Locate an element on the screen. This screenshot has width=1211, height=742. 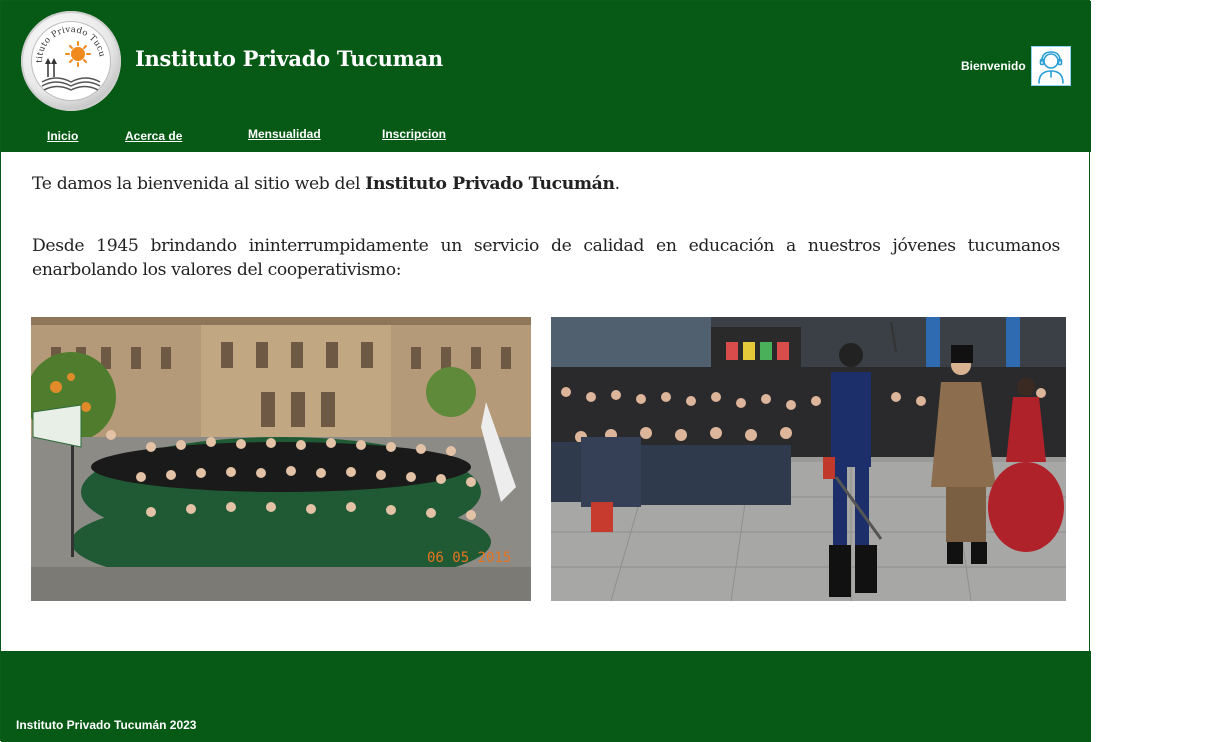
user-avatar-icon is located at coordinates (1051, 66).